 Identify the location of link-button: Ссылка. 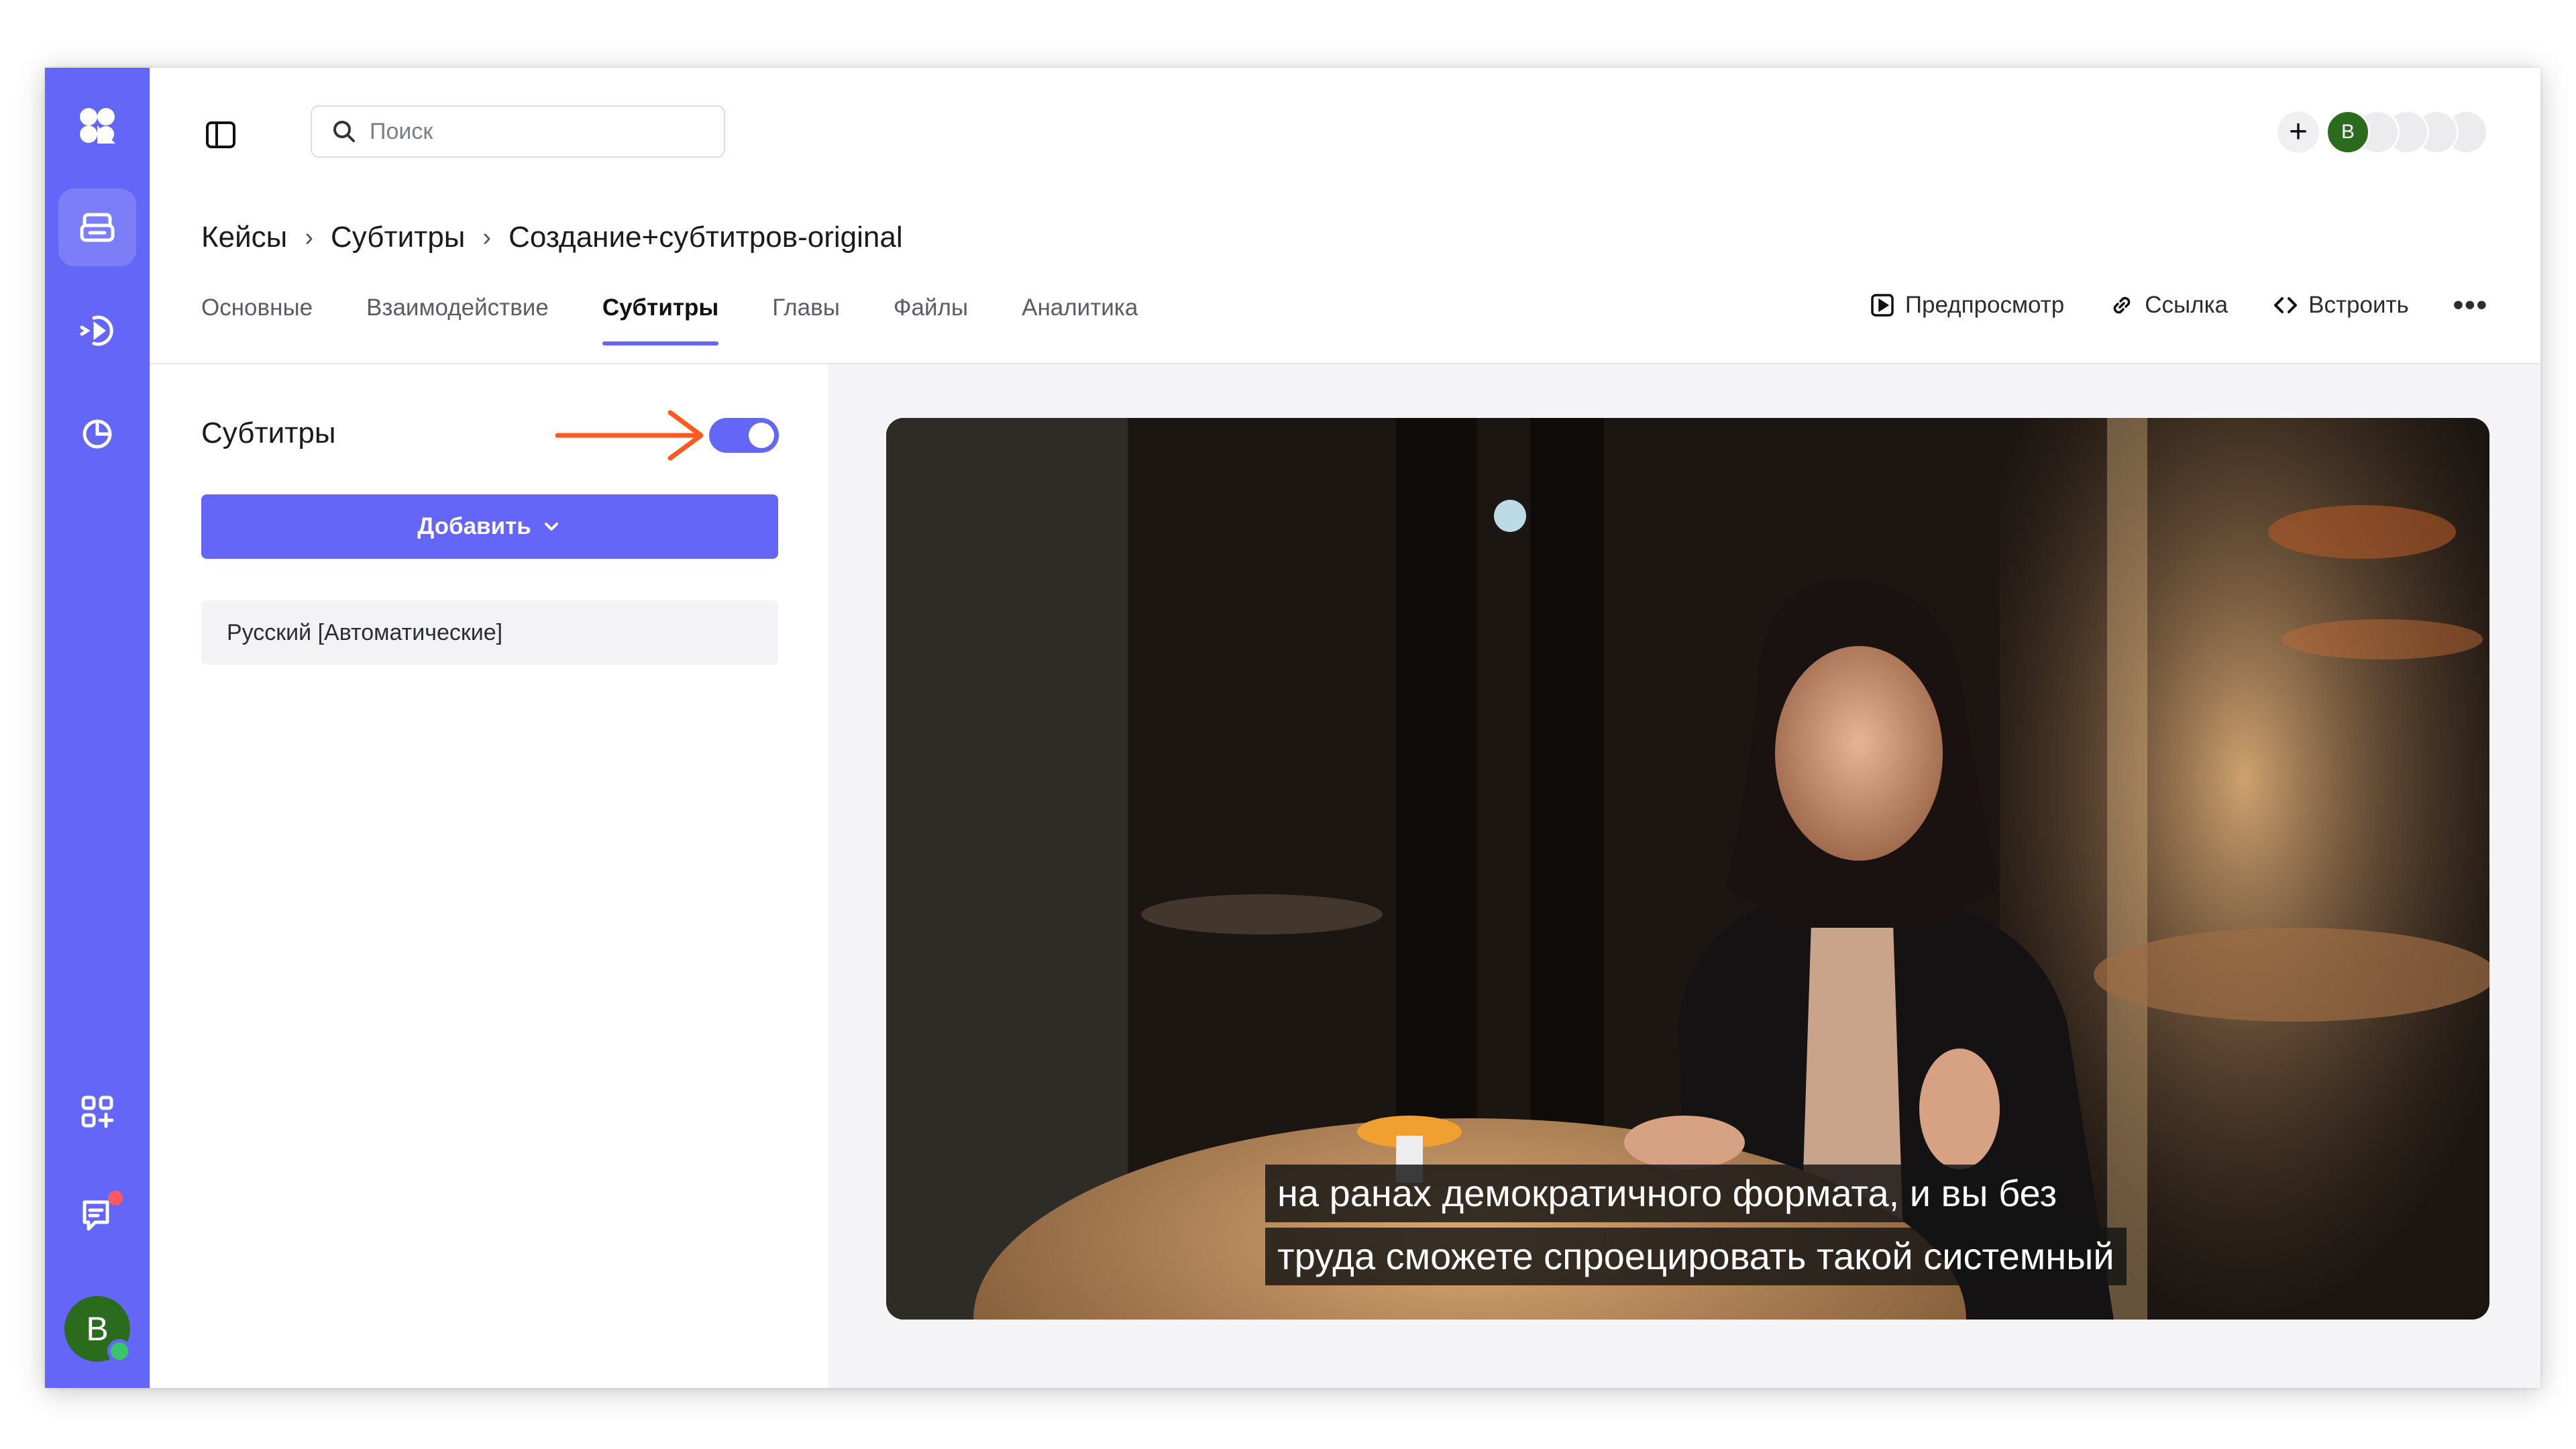
(2168, 305).